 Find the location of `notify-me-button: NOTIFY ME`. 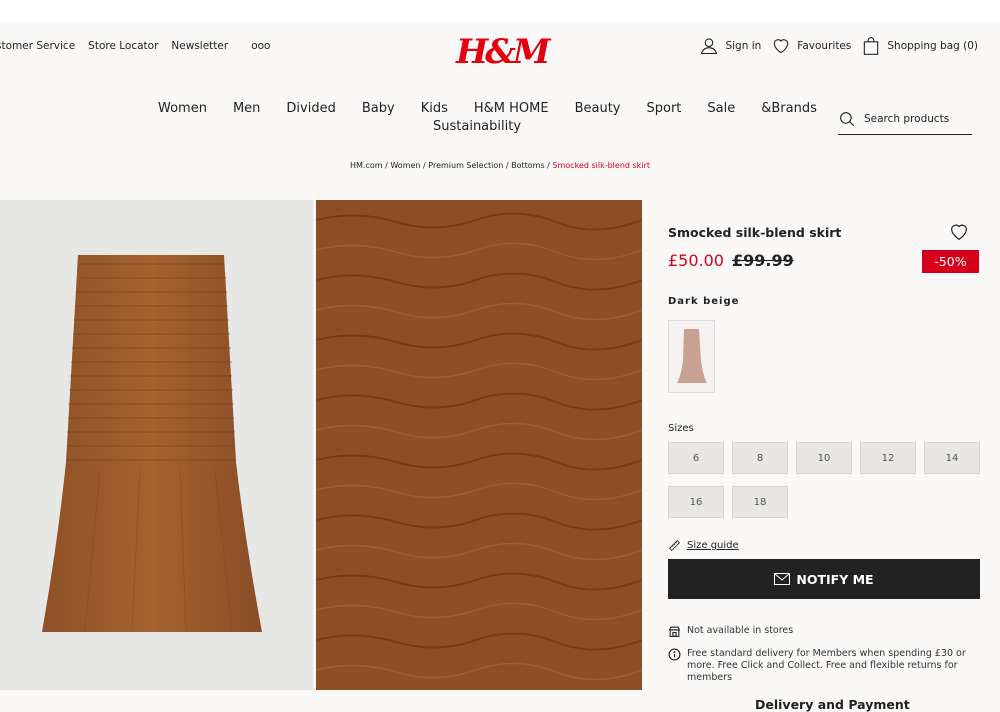

notify-me-button: NOTIFY ME is located at coordinates (824, 579).